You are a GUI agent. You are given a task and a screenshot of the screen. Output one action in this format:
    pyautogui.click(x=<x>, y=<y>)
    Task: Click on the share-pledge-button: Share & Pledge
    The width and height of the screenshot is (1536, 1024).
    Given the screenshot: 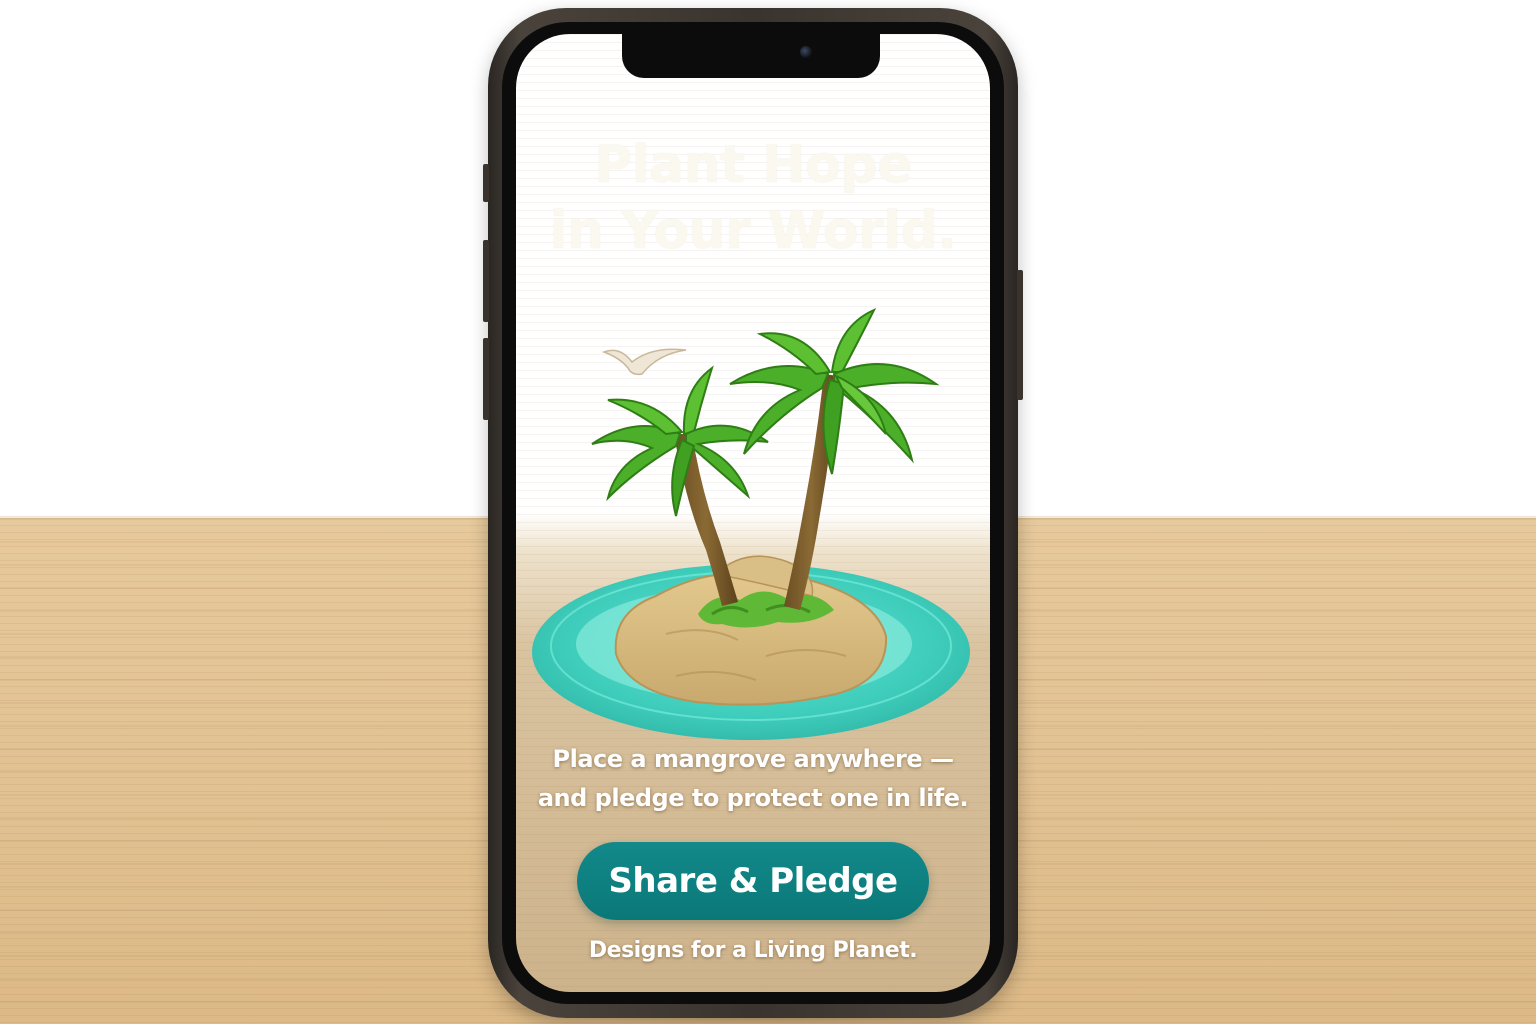 What is the action you would take?
    pyautogui.click(x=753, y=881)
    